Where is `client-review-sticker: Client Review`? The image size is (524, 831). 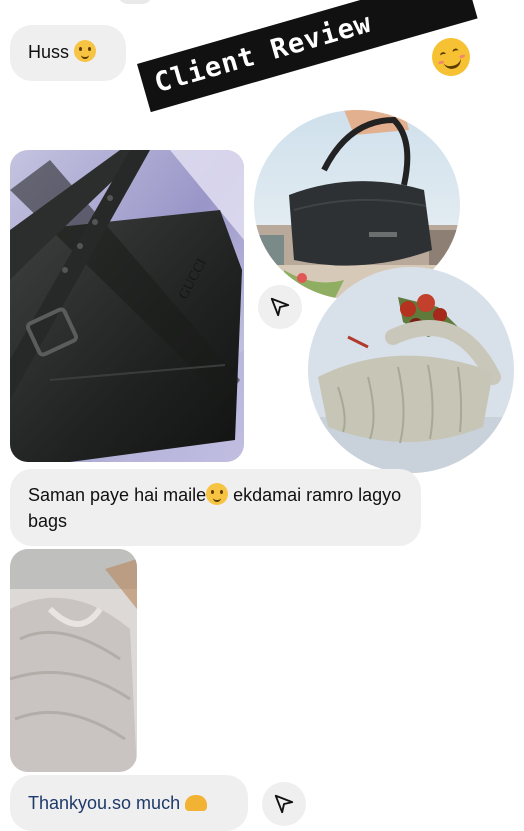 client-review-sticker: Client Review is located at coordinates (307, 56).